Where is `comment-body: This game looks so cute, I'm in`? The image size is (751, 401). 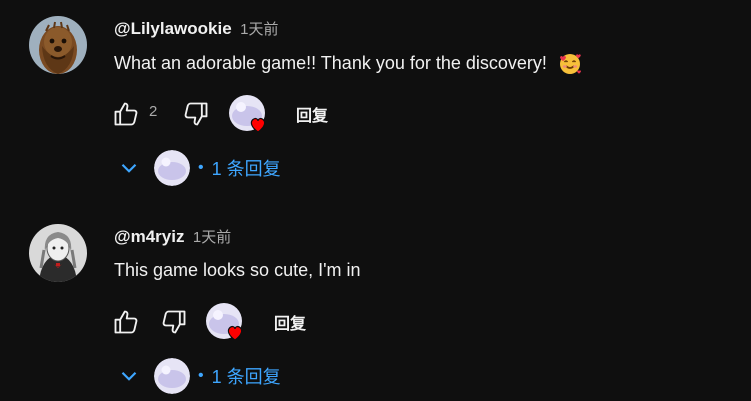
comment-body: This game looks so cute, I'm in is located at coordinates (237, 270).